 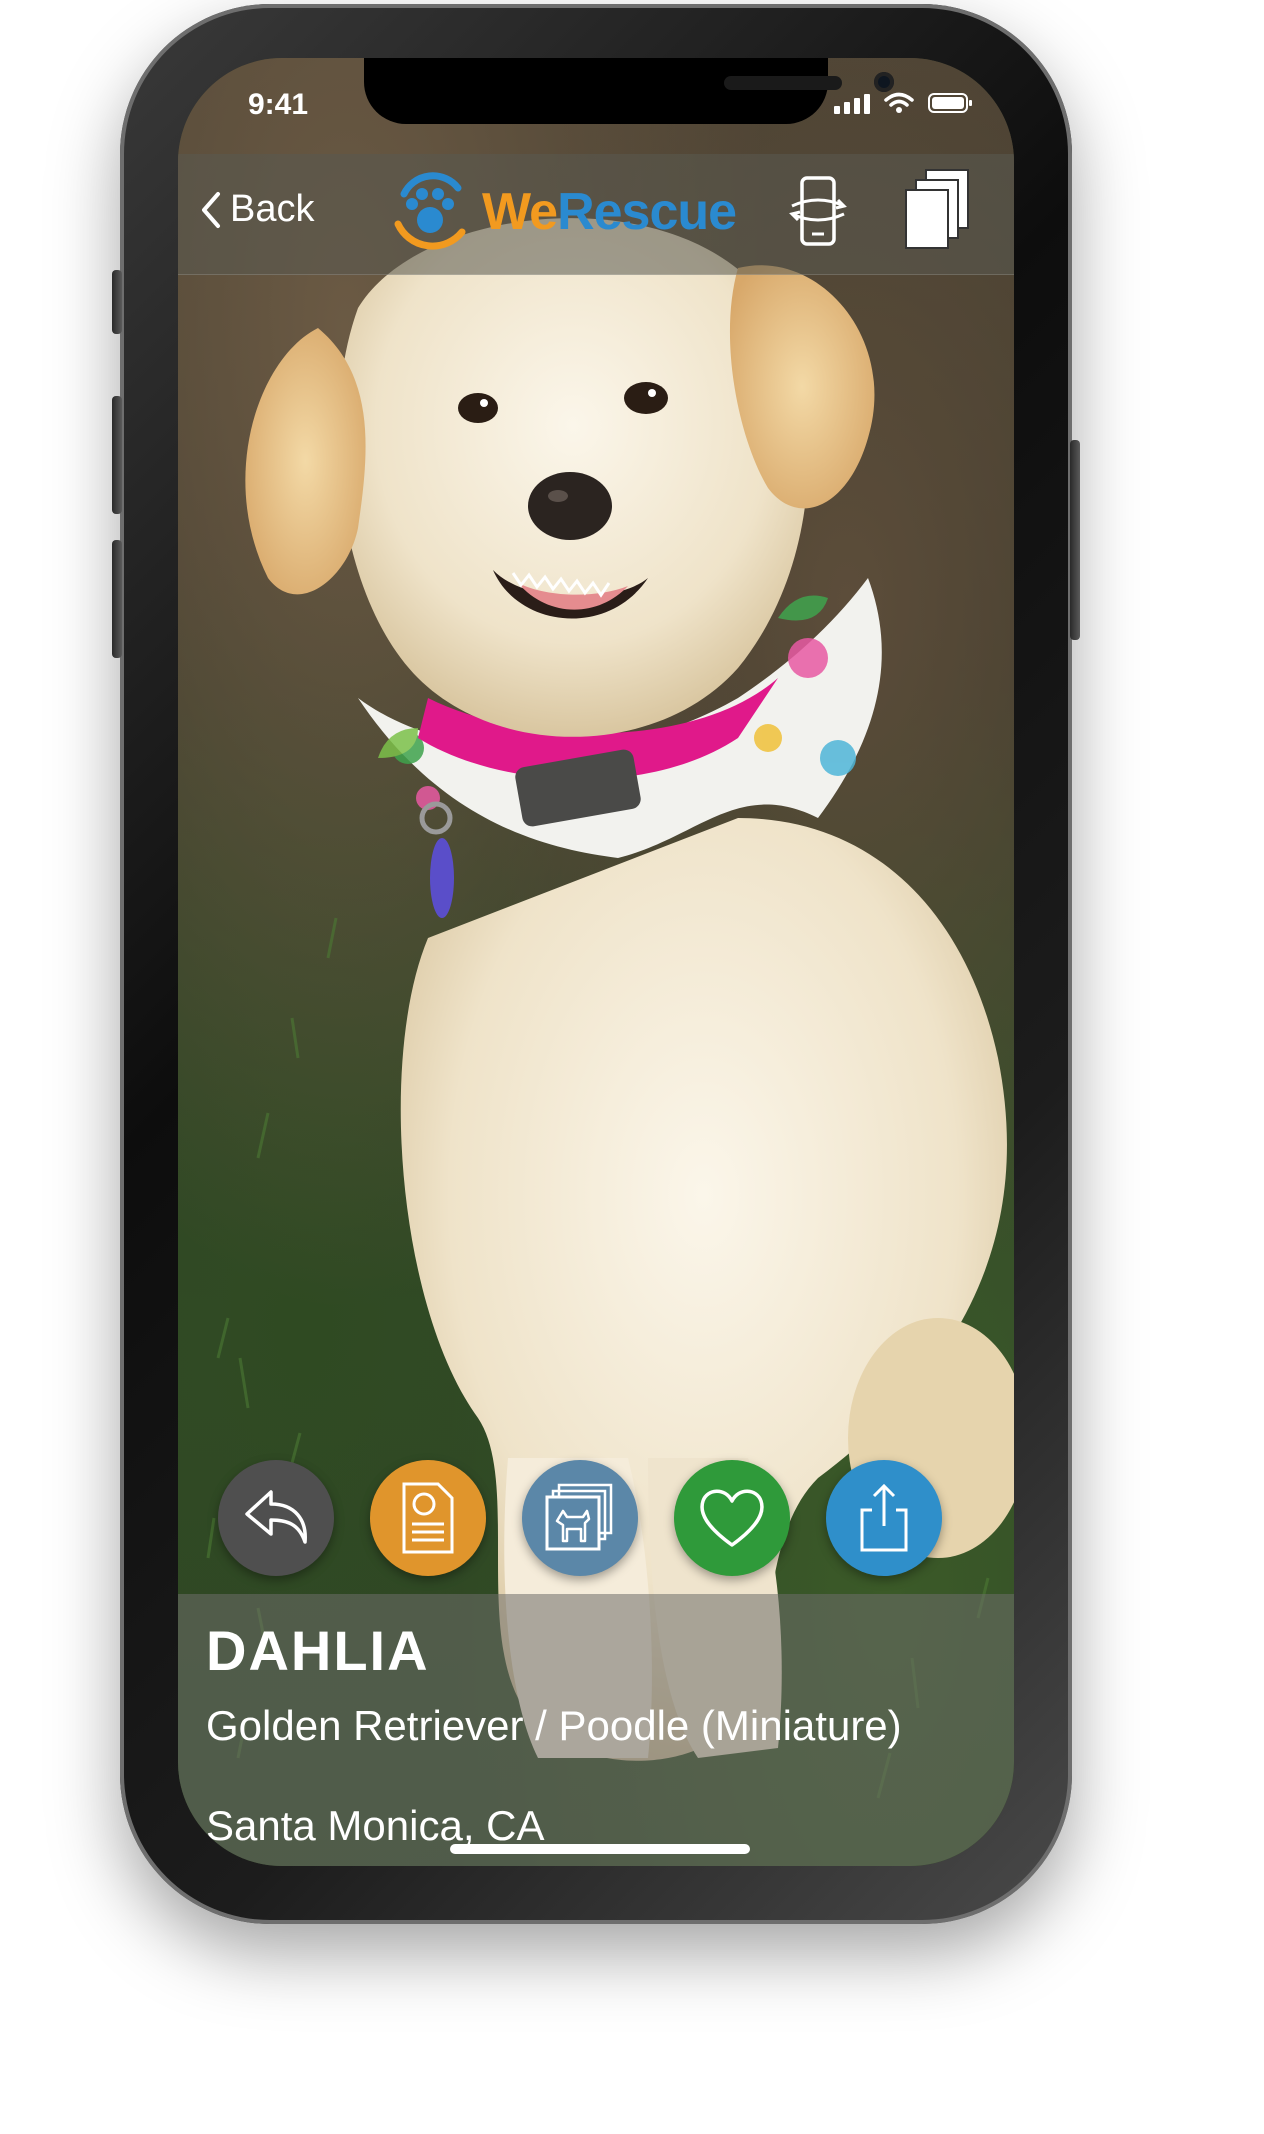 What do you see at coordinates (884, 82) in the screenshot?
I see `front-camera` at bounding box center [884, 82].